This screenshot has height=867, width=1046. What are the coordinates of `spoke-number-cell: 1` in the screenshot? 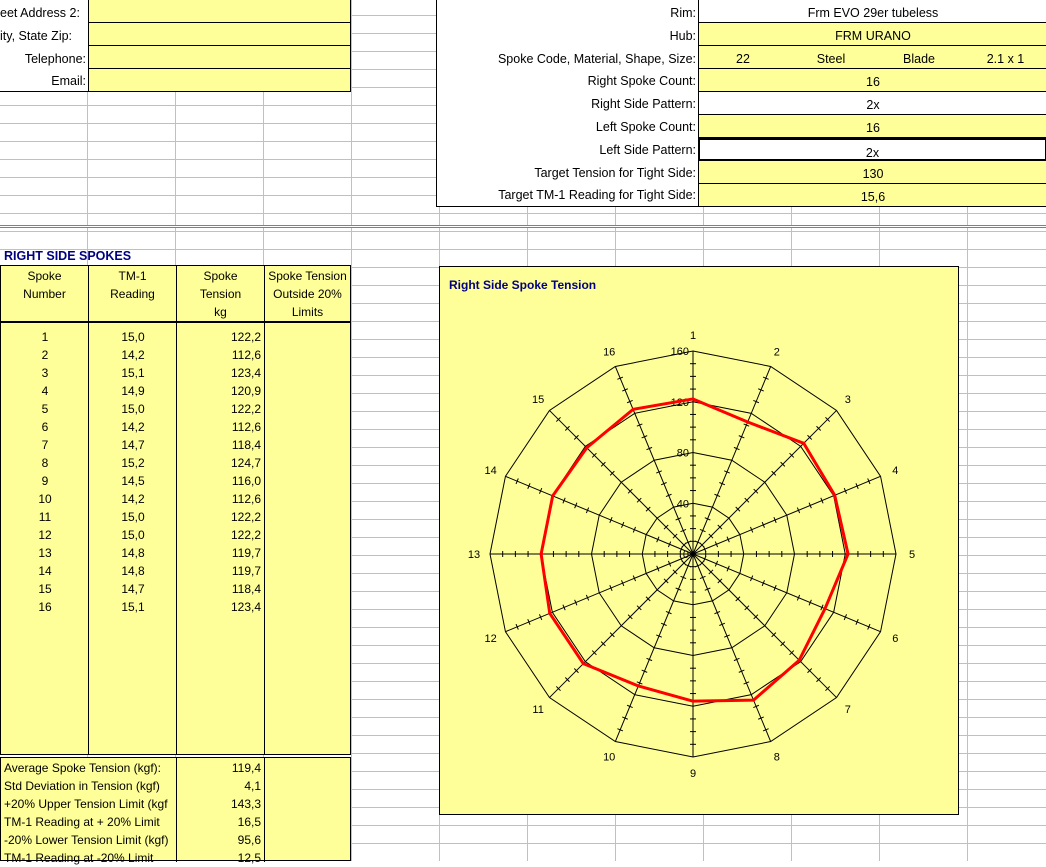 It's located at (45, 337).